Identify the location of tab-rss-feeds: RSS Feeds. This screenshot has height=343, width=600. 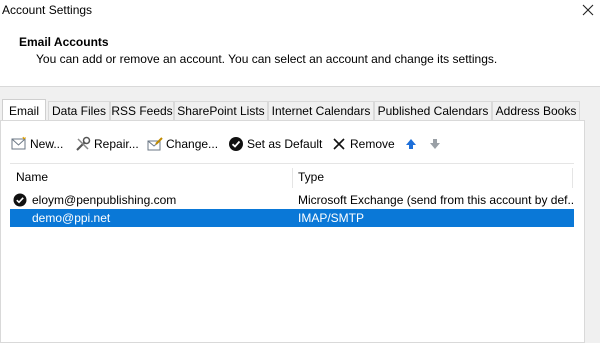
(142, 110).